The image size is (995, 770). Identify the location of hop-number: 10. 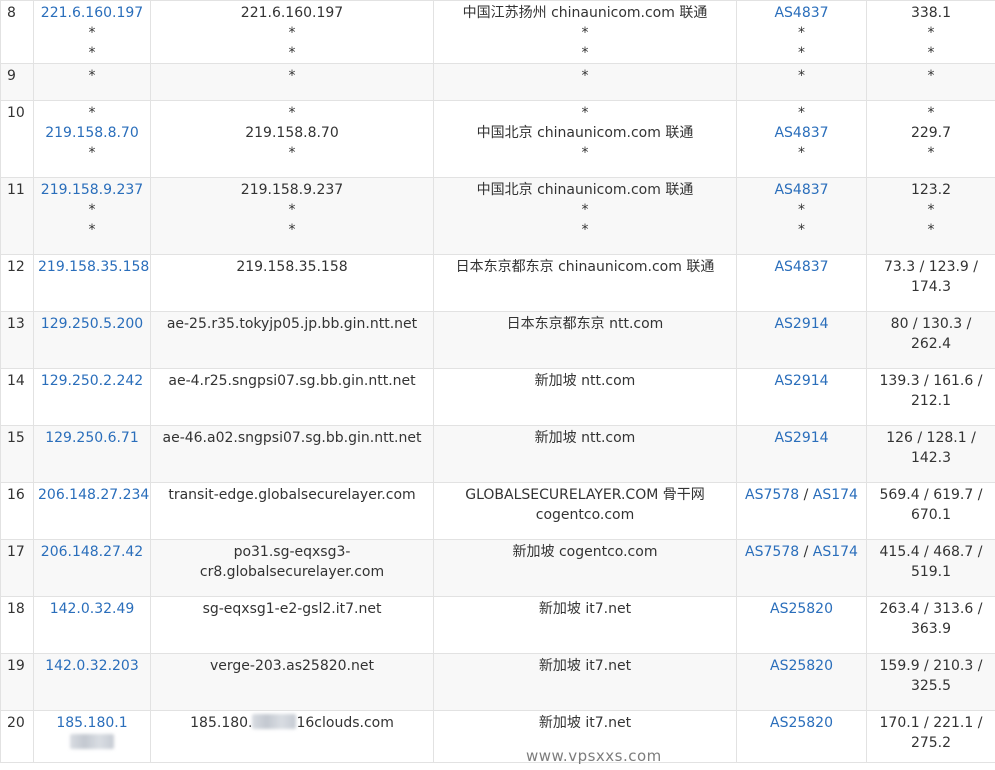
(16, 113).